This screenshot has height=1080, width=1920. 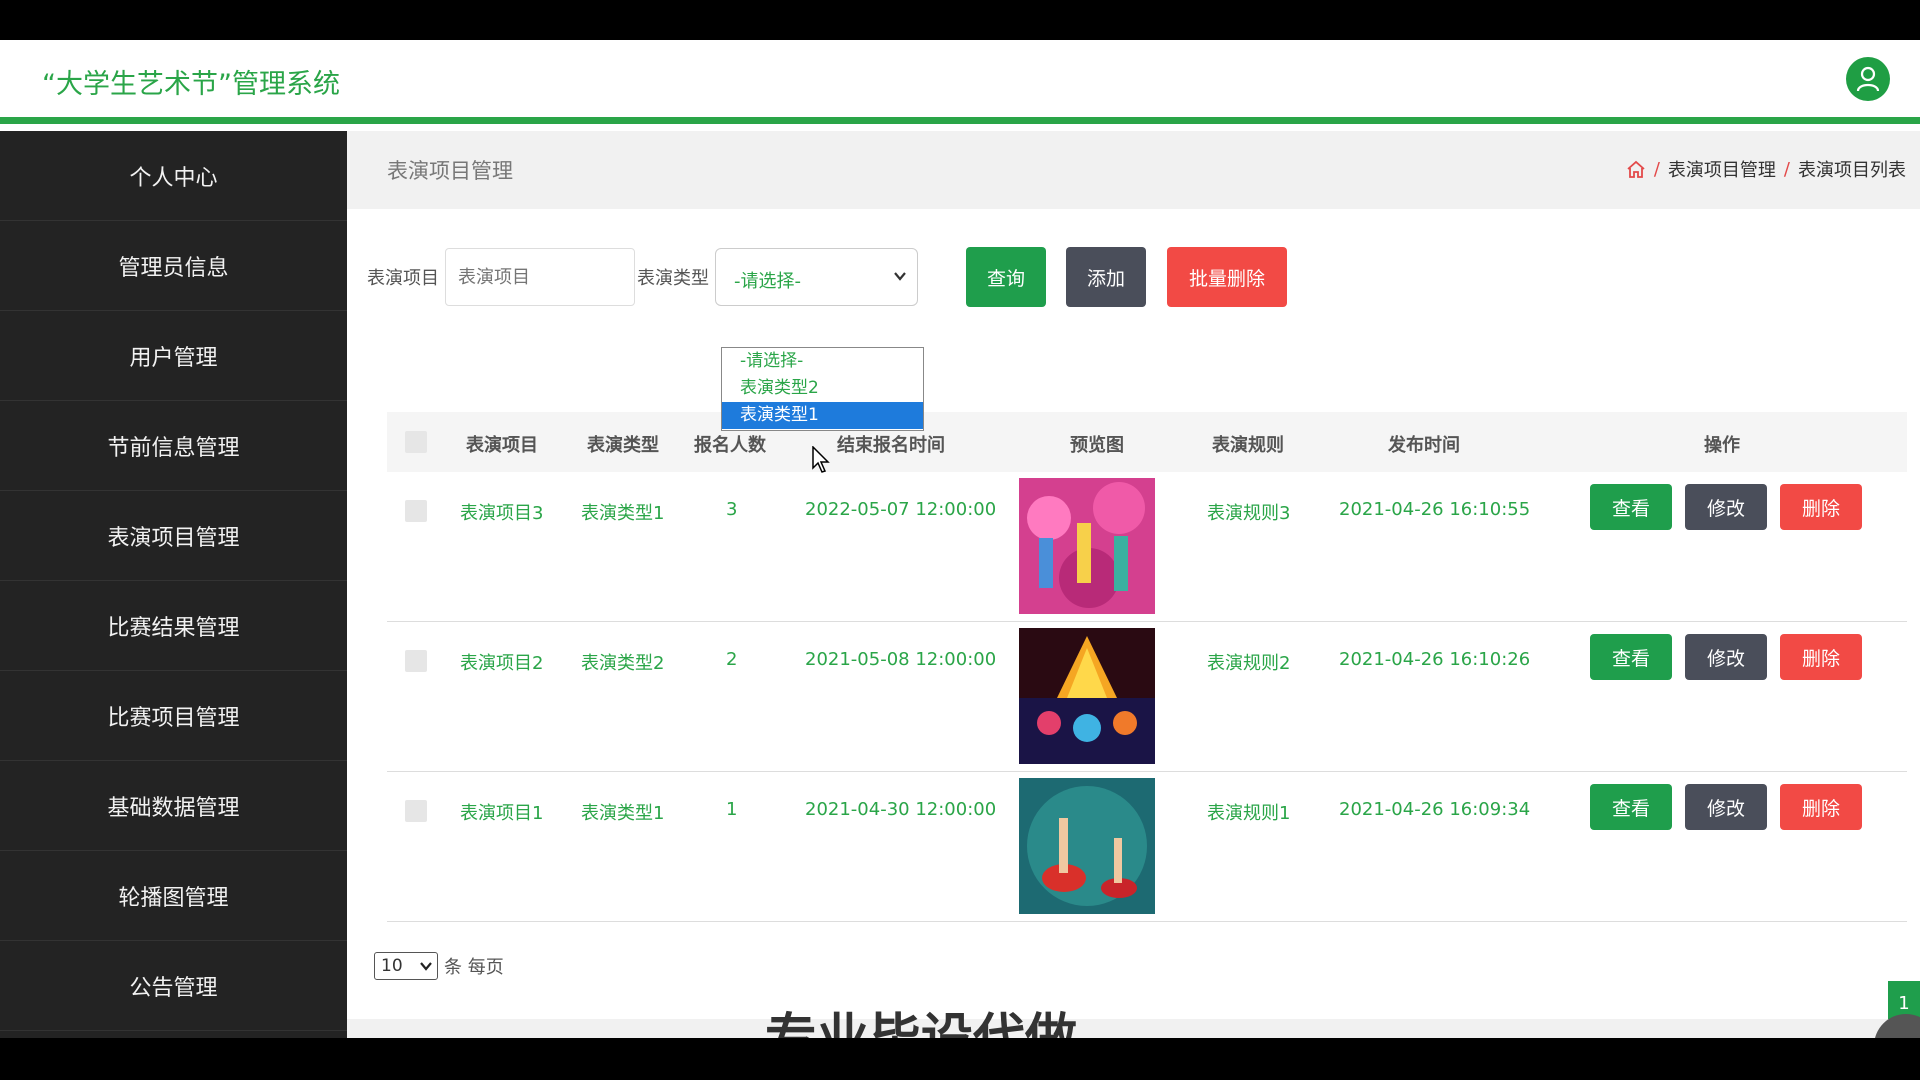 What do you see at coordinates (1248, 445) in the screenshot?
I see `column-header-rule: 表演规则` at bounding box center [1248, 445].